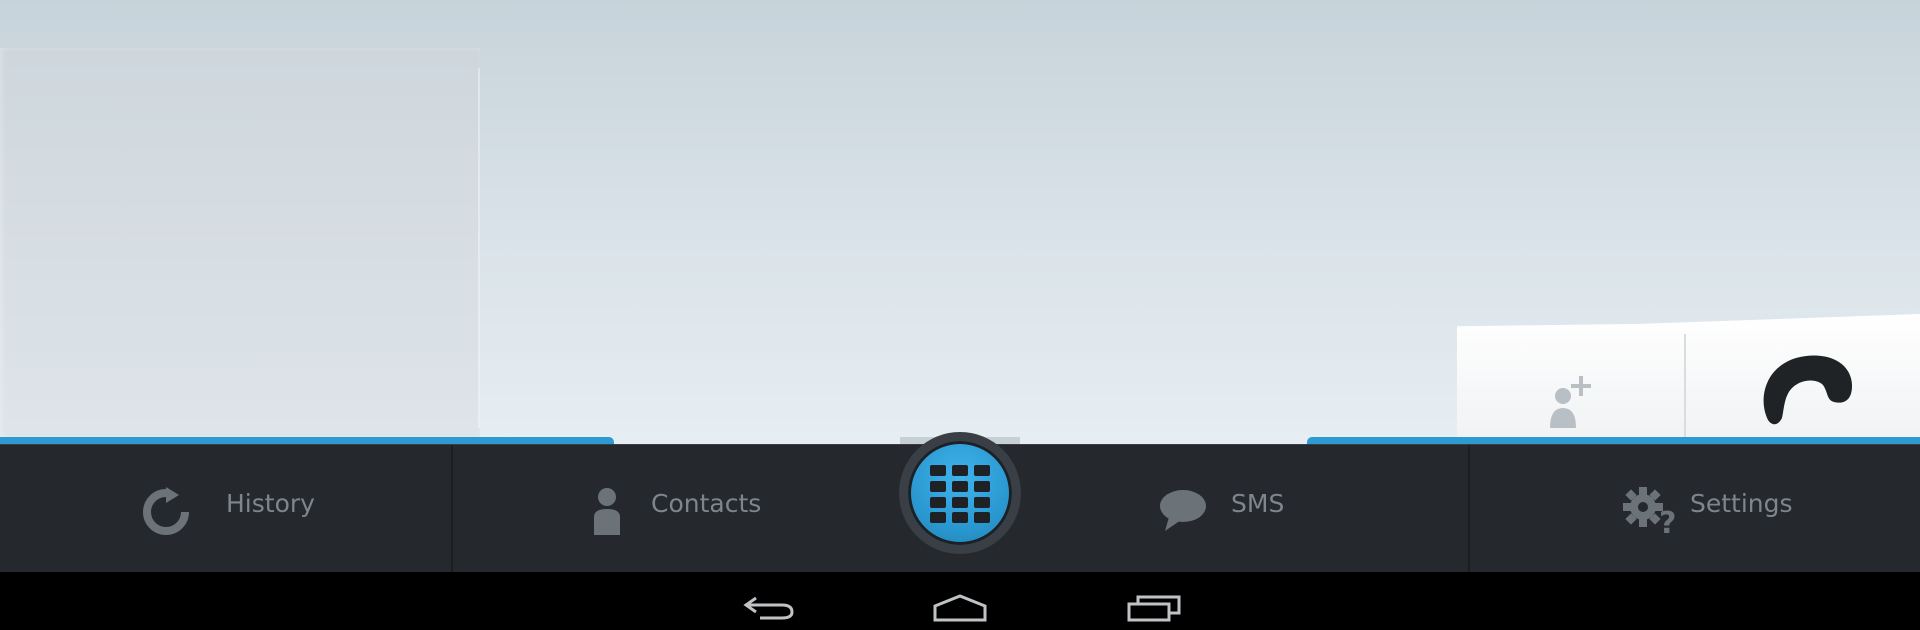 This screenshot has width=1920, height=630. I want to click on recent-apps-button, so click(1153, 601).